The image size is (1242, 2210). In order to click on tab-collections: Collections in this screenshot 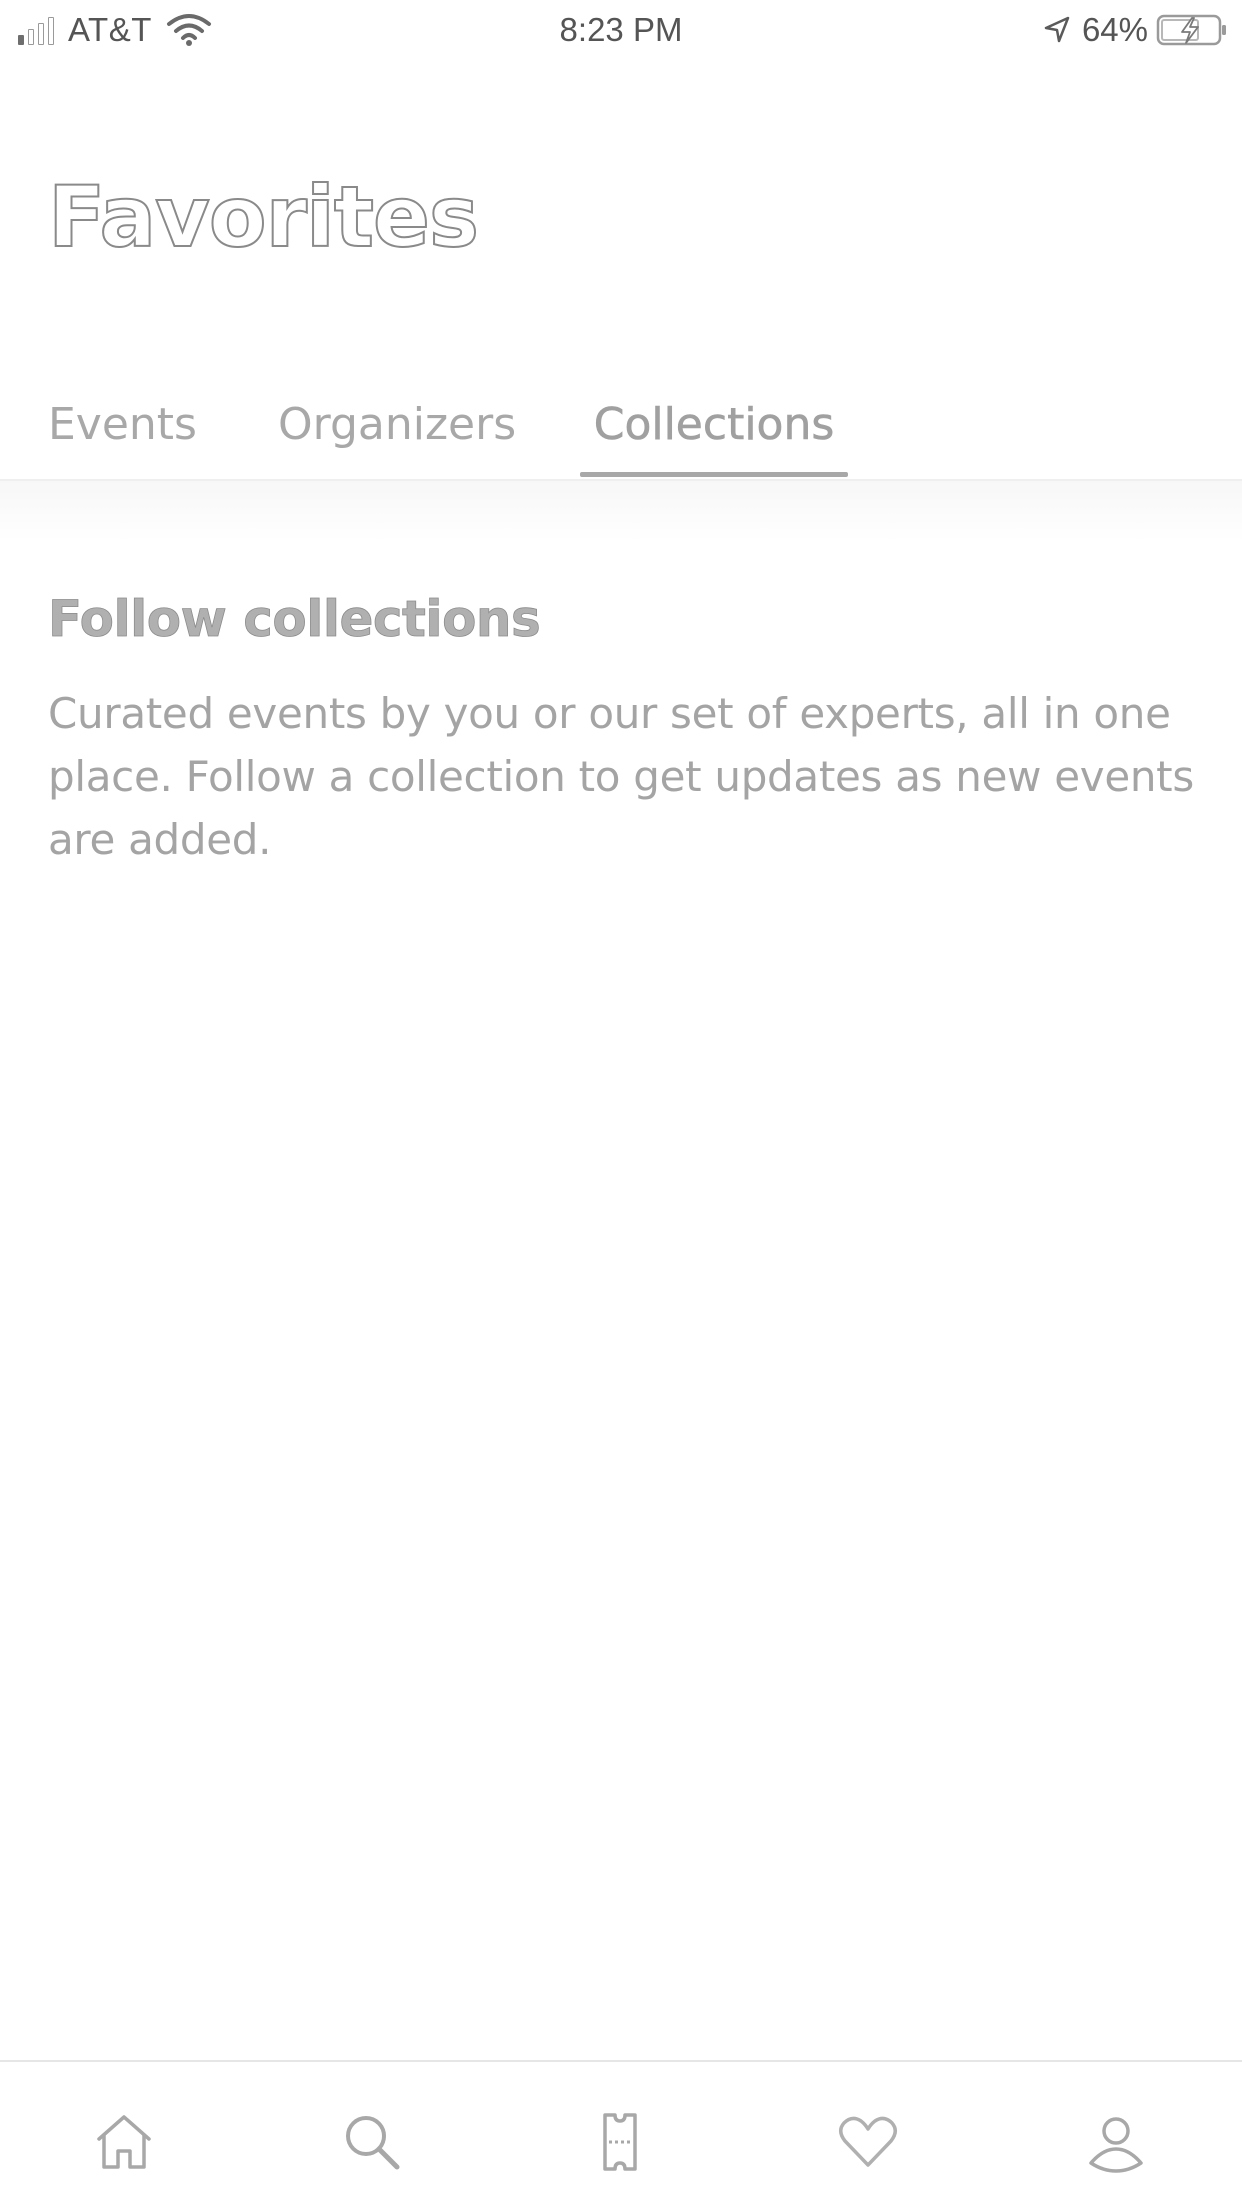, I will do `click(714, 430)`.